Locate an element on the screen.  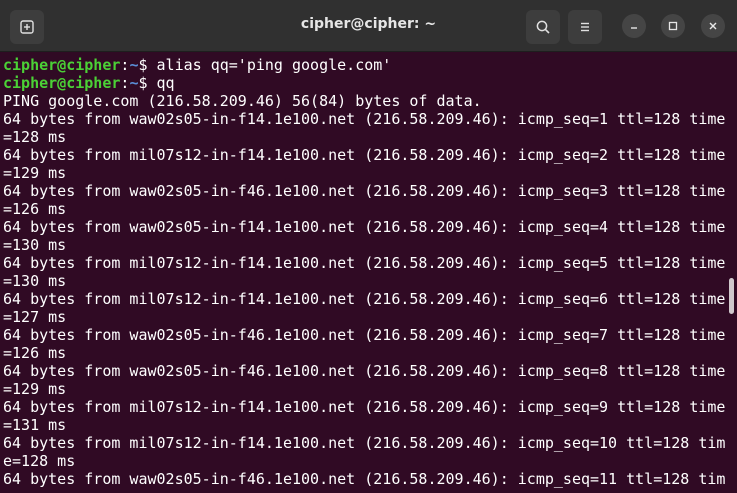
new-tab-icon is located at coordinates (27, 27).